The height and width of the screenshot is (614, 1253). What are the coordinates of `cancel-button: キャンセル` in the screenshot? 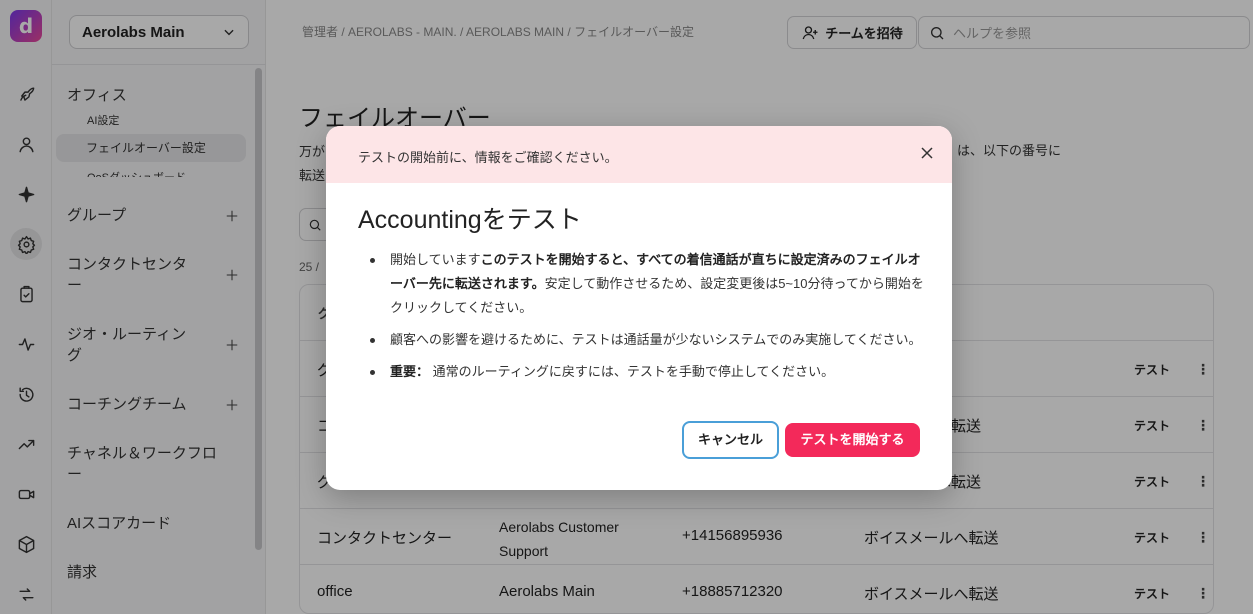 It's located at (730, 440).